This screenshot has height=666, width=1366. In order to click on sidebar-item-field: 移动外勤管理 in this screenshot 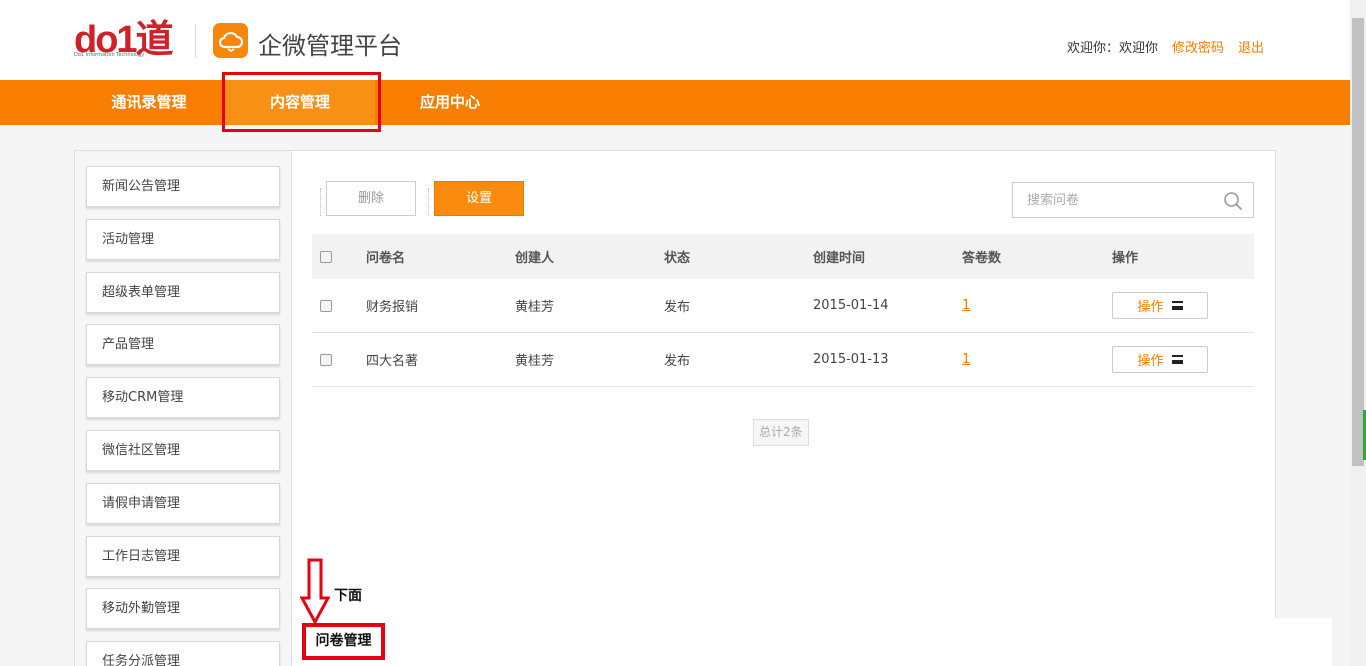, I will do `click(183, 608)`.